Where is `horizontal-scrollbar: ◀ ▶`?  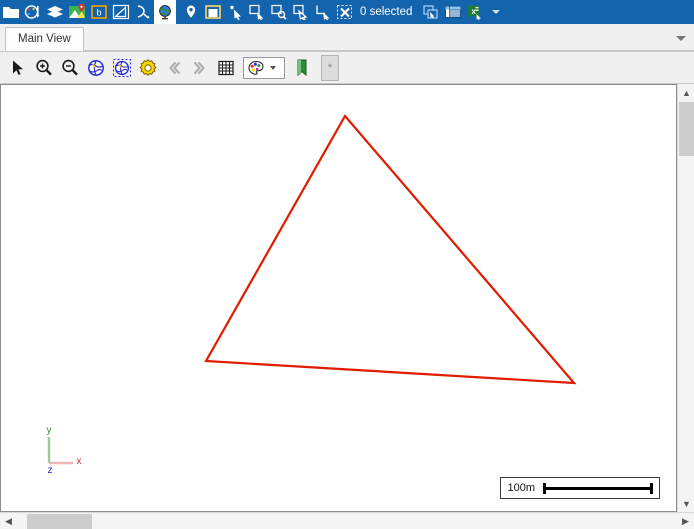
horizontal-scrollbar: ◀ ▶ is located at coordinates (347, 520).